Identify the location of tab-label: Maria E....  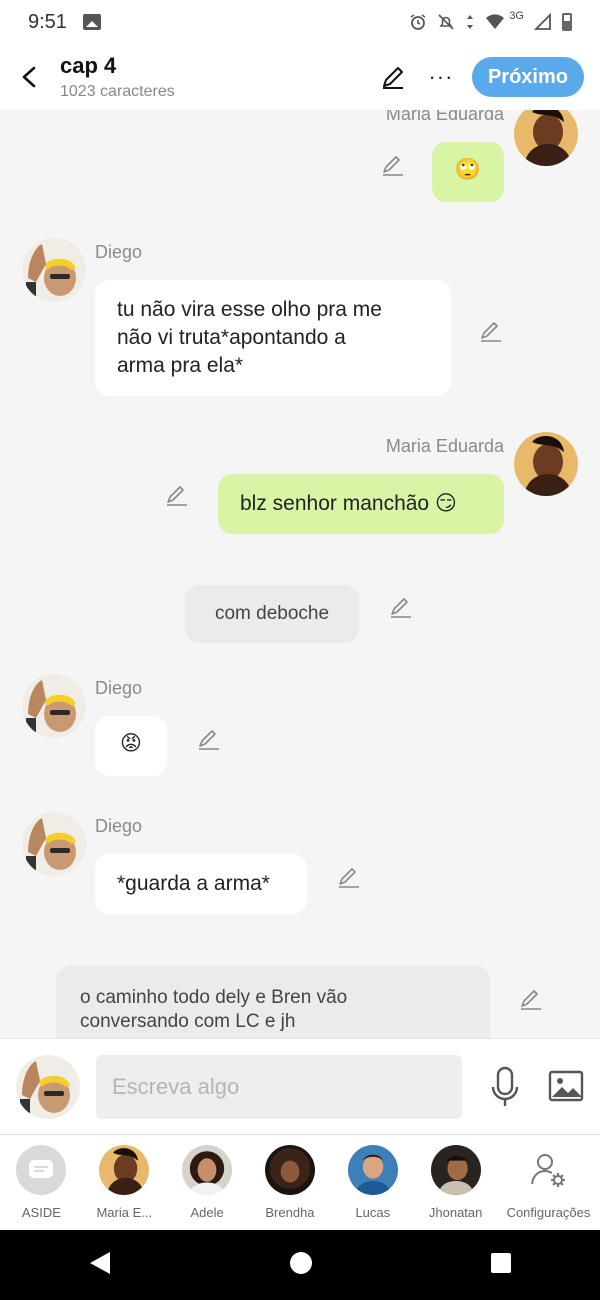
(124, 1212).